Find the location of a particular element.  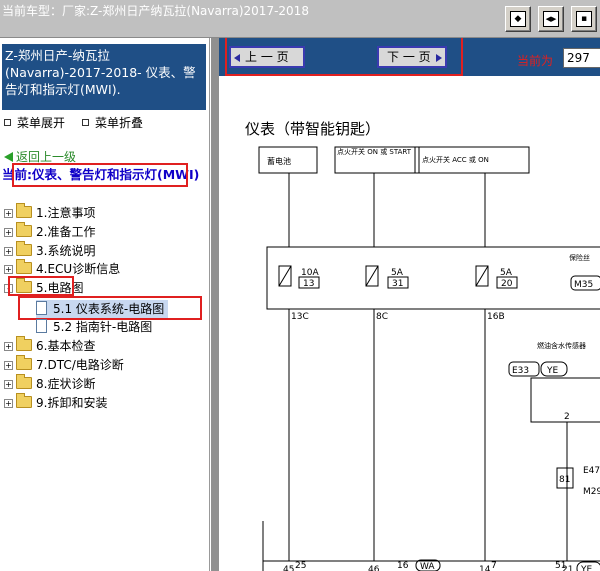

tree-item-1: +1.注意事项 is located at coordinates (49, 212).